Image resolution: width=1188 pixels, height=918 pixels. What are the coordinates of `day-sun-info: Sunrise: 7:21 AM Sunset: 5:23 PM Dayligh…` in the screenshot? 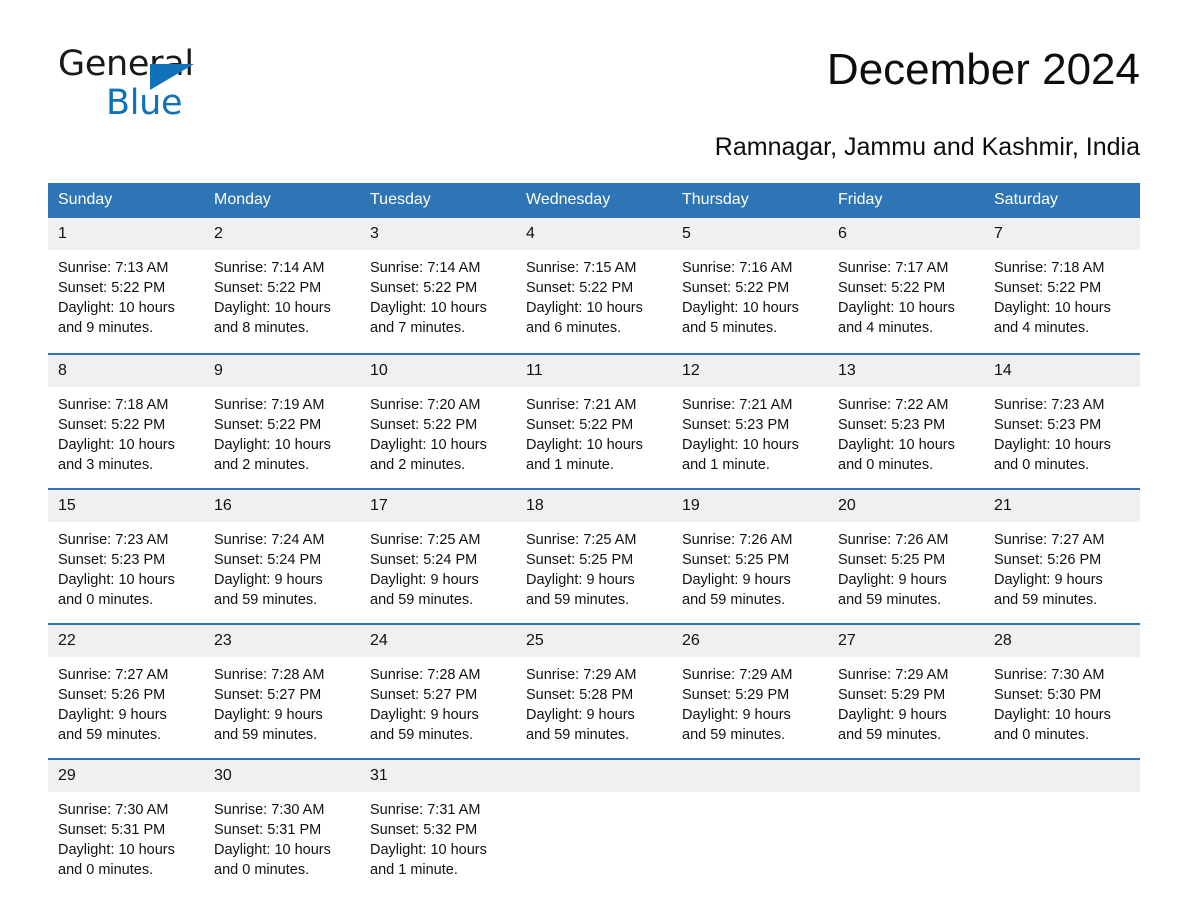 It's located at (740, 435).